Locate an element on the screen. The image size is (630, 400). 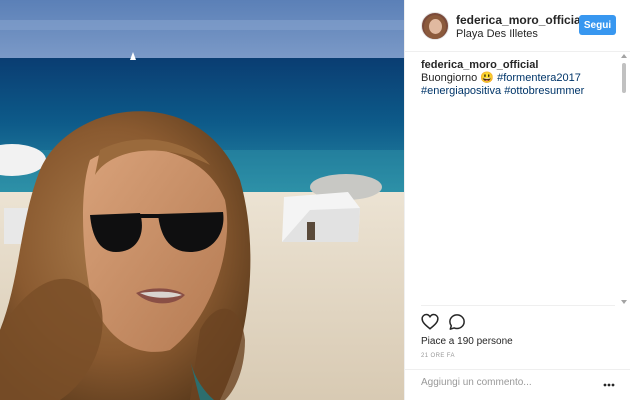
scroll-up-arrow-icon is located at coordinates (624, 56).